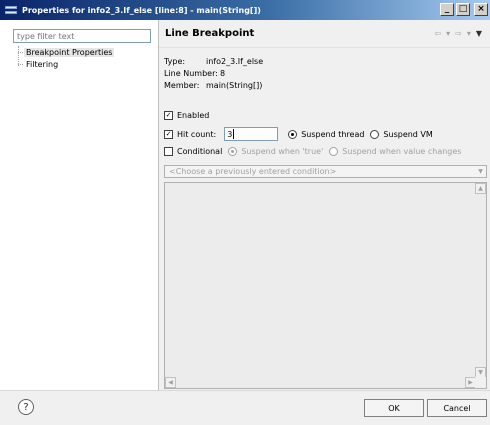  I want to click on back-arrow-icon: ⇦, so click(437, 33).